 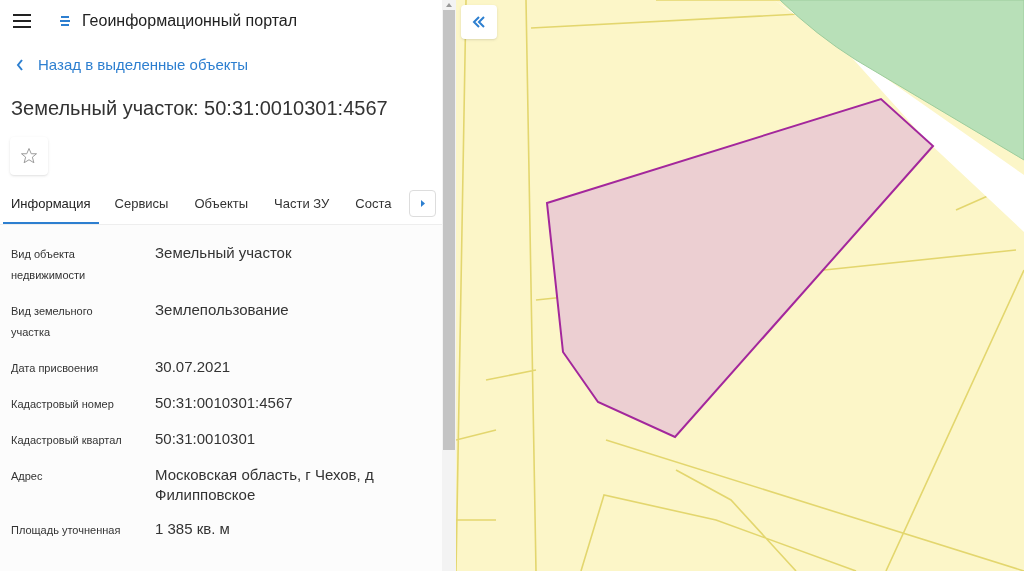 I want to click on property-value: Земельный участок, so click(x=224, y=252).